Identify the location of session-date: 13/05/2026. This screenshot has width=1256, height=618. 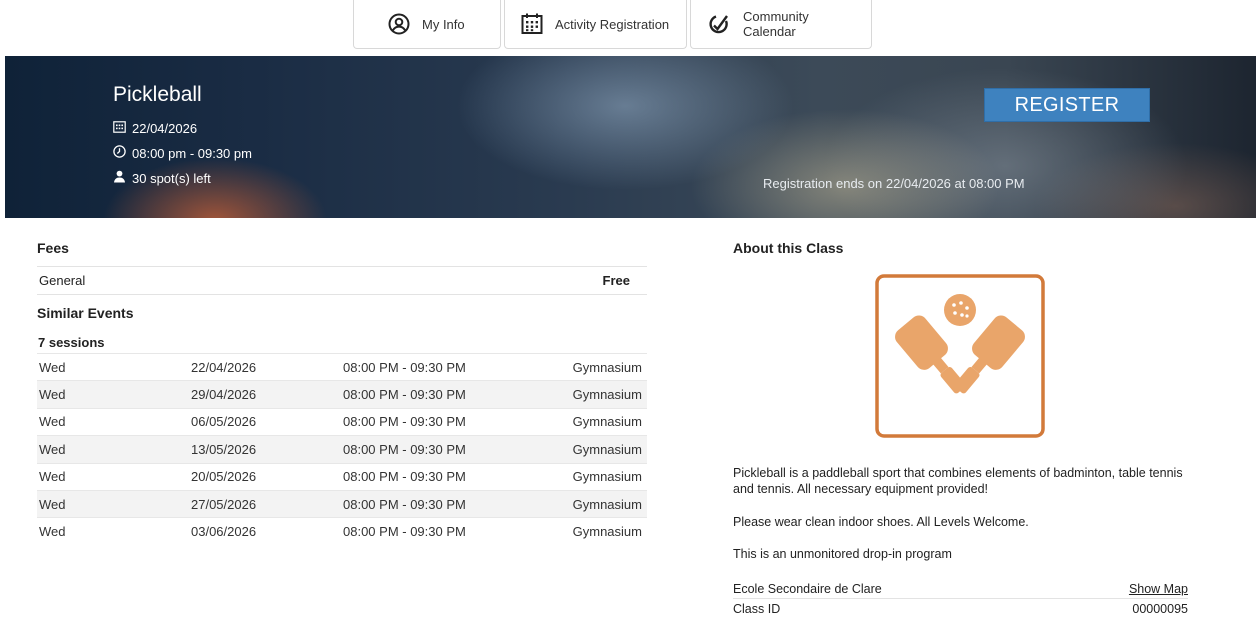
(224, 449).